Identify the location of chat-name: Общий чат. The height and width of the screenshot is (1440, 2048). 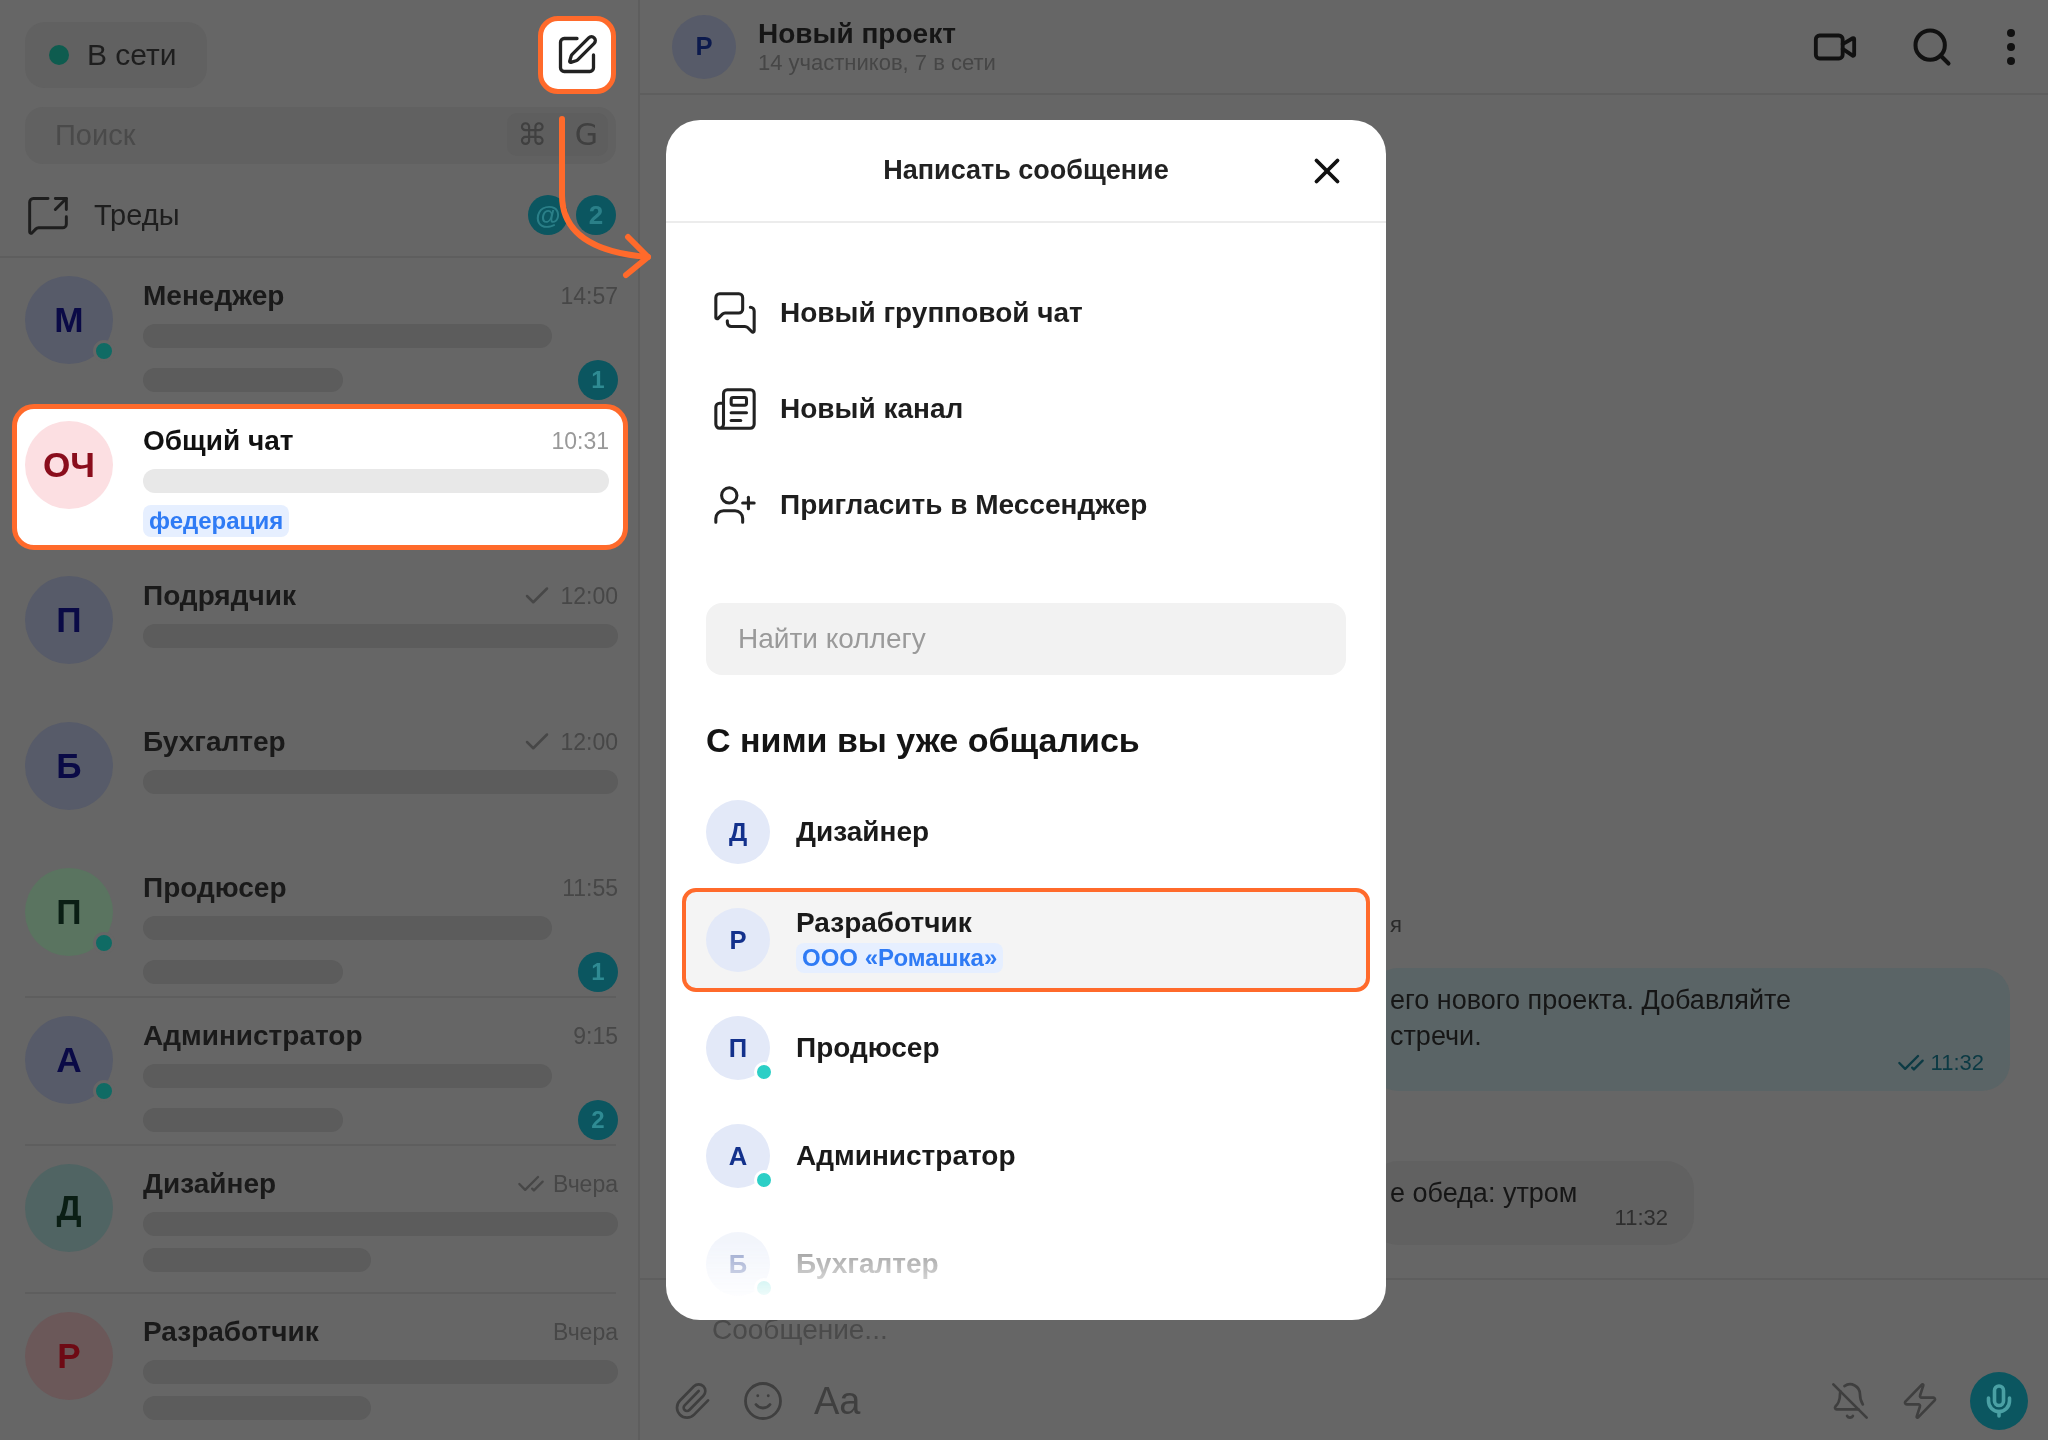
(218, 441).